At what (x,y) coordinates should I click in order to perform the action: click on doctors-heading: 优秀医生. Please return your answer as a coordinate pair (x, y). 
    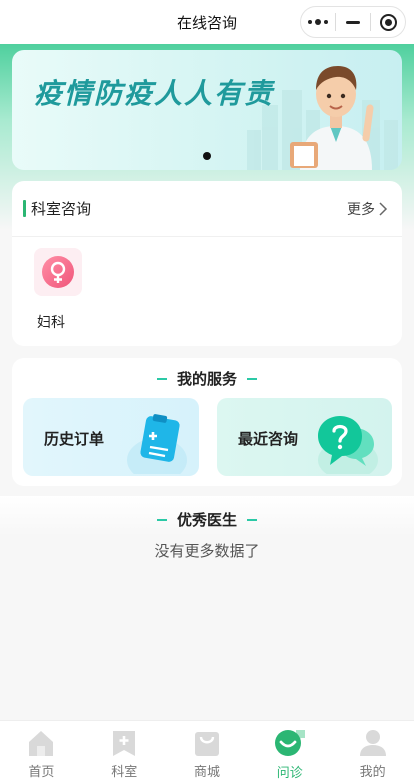
    Looking at the image, I should click on (207, 519).